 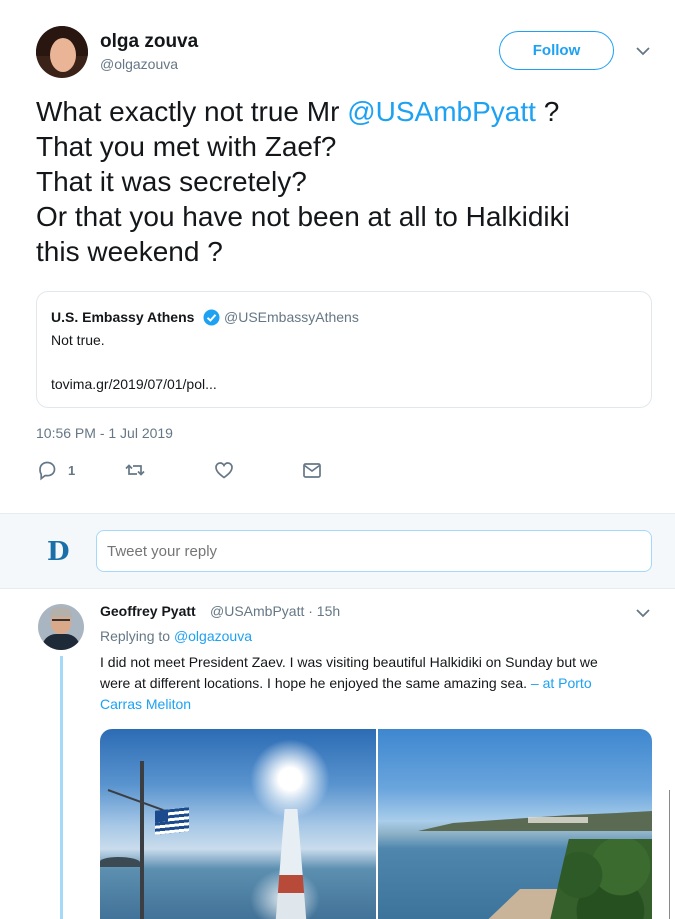 I want to click on author-avatar, so click(x=62, y=52).